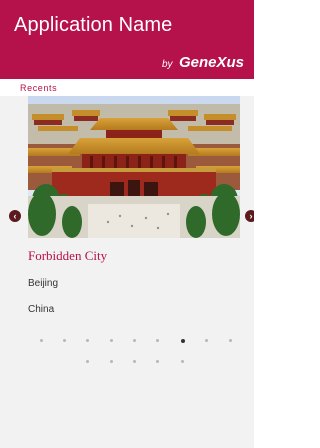 The height and width of the screenshot is (448, 320). I want to click on recents-header: Recents, so click(127, 87).